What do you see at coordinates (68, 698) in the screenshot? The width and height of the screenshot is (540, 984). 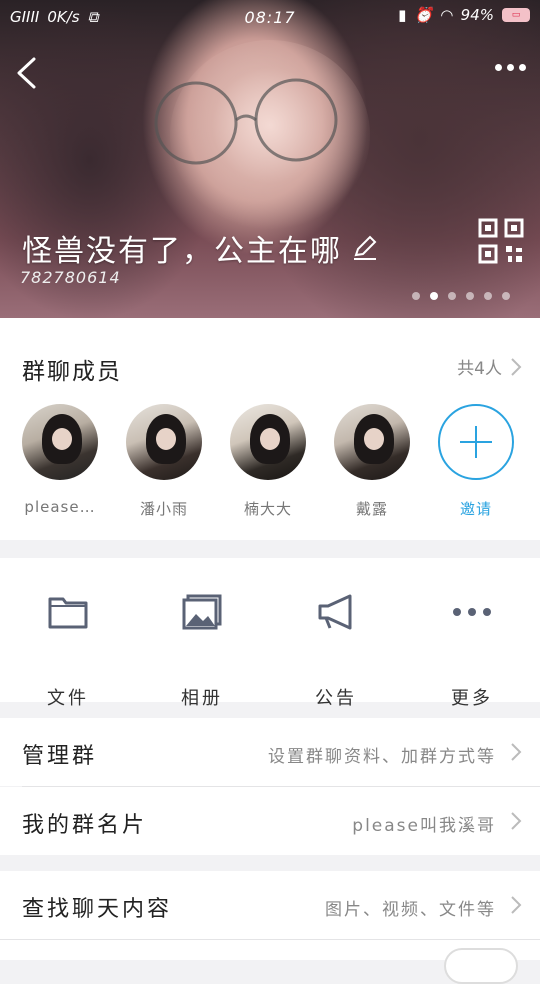 I see `tool-label: 文件` at bounding box center [68, 698].